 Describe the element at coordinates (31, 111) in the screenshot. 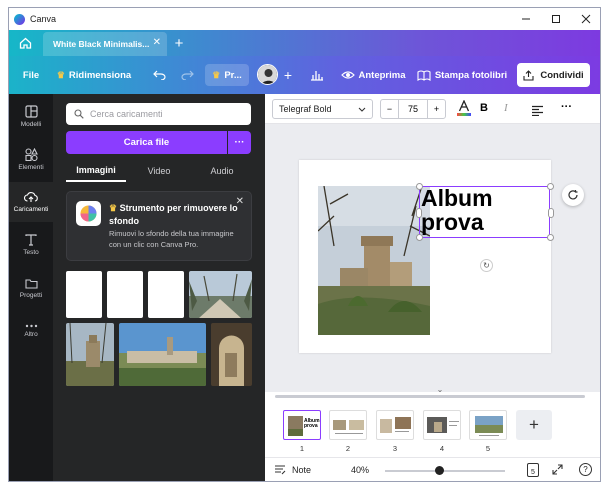

I see `template-icon` at that location.